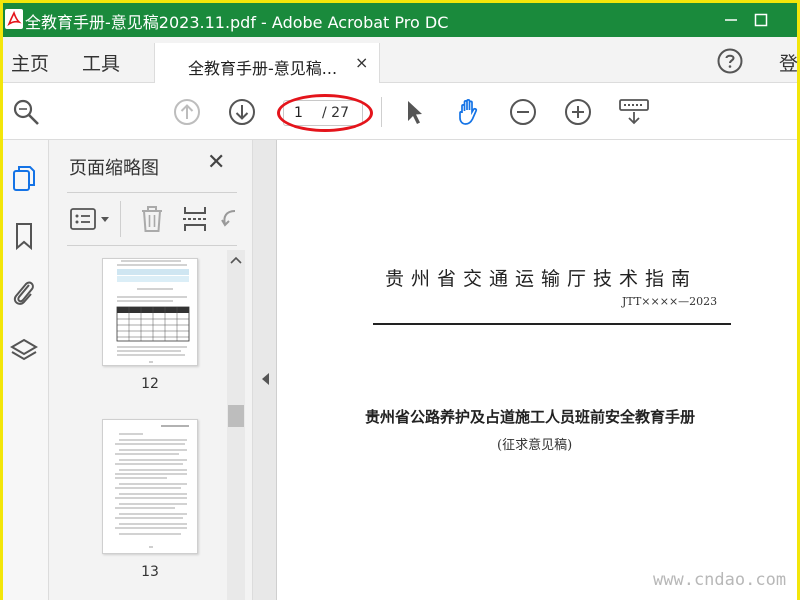 This screenshot has height=600, width=800. What do you see at coordinates (720, 580) in the screenshot?
I see `watermark: www.cndao.com` at bounding box center [720, 580].